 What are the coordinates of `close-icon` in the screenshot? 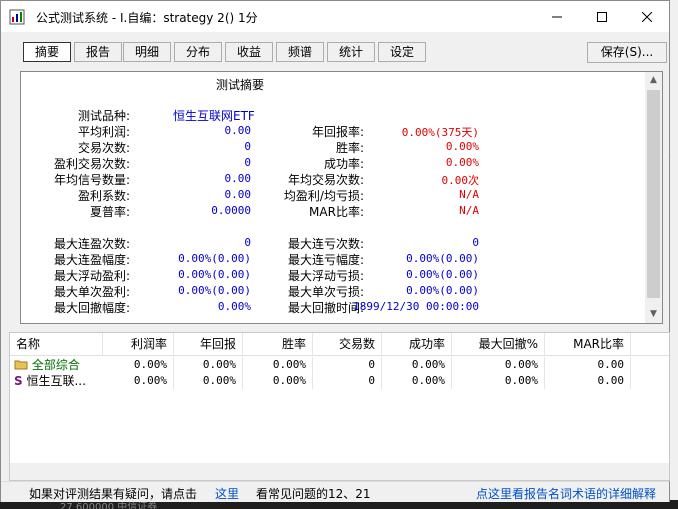 It's located at (646, 16).